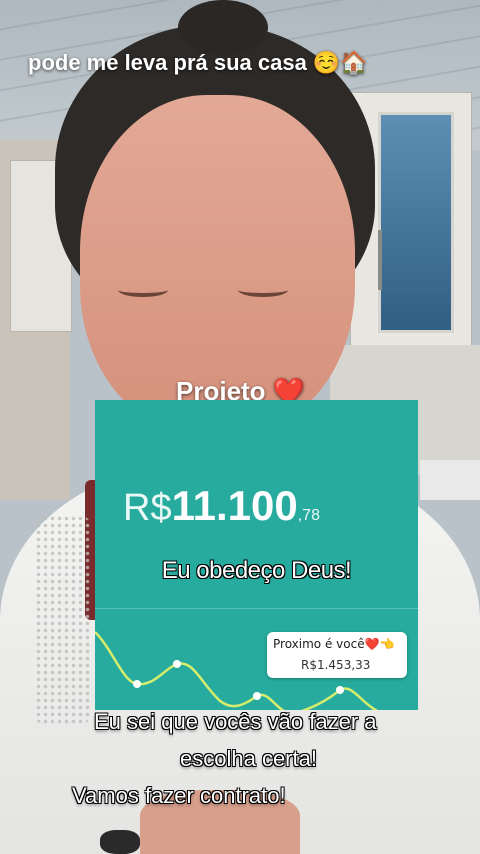  What do you see at coordinates (235, 721) in the screenshot?
I see `caption-bottom-line1: Eu sei que vocês vão fazer a` at bounding box center [235, 721].